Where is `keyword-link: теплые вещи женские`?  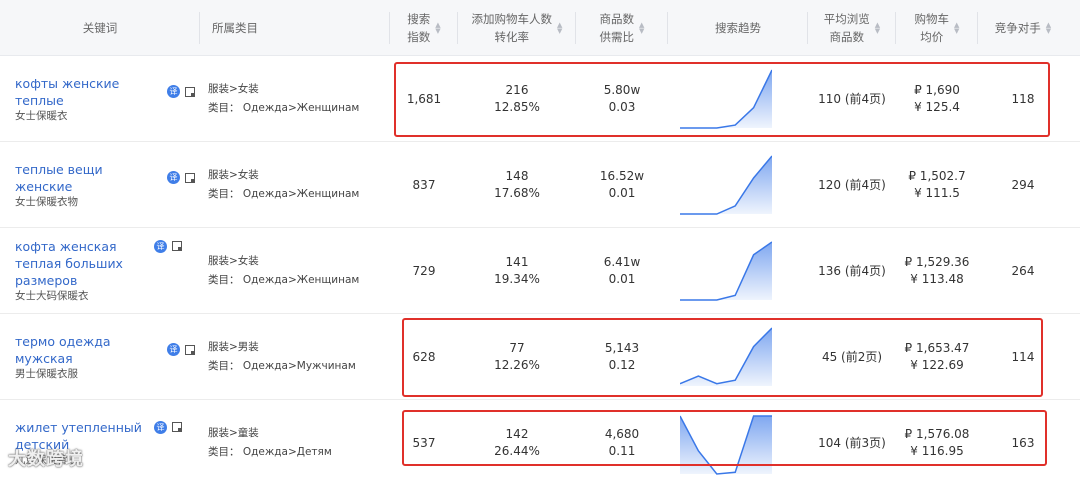
keyword-link: теплые вещи женские is located at coordinates (89, 178).